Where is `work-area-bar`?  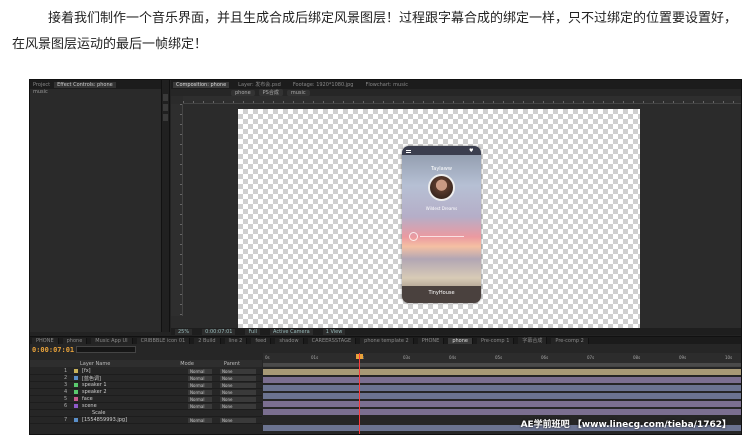
work-area-bar is located at coordinates (502, 364).